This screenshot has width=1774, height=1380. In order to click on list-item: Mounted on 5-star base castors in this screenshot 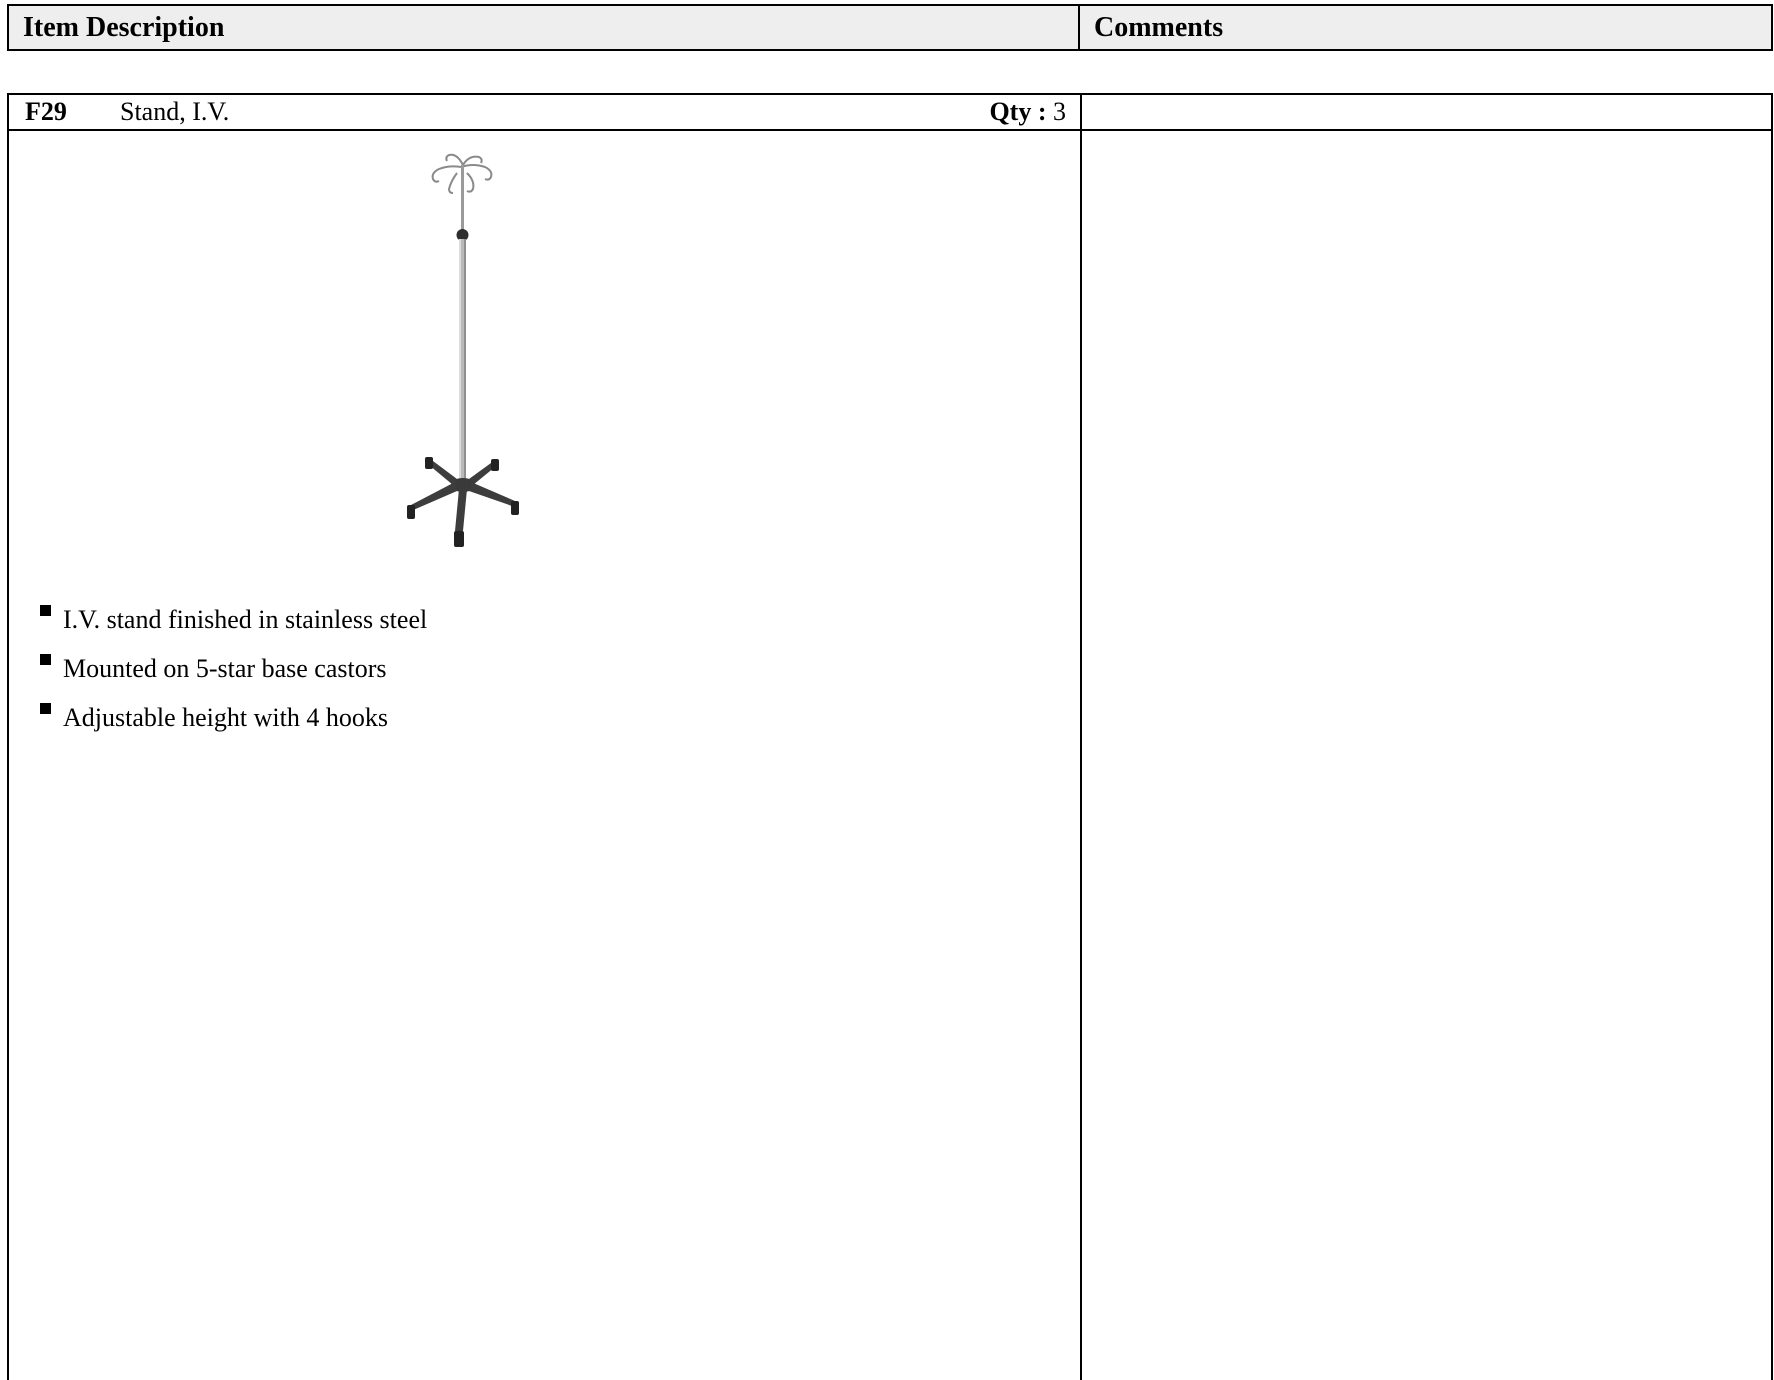, I will do `click(225, 678)`.